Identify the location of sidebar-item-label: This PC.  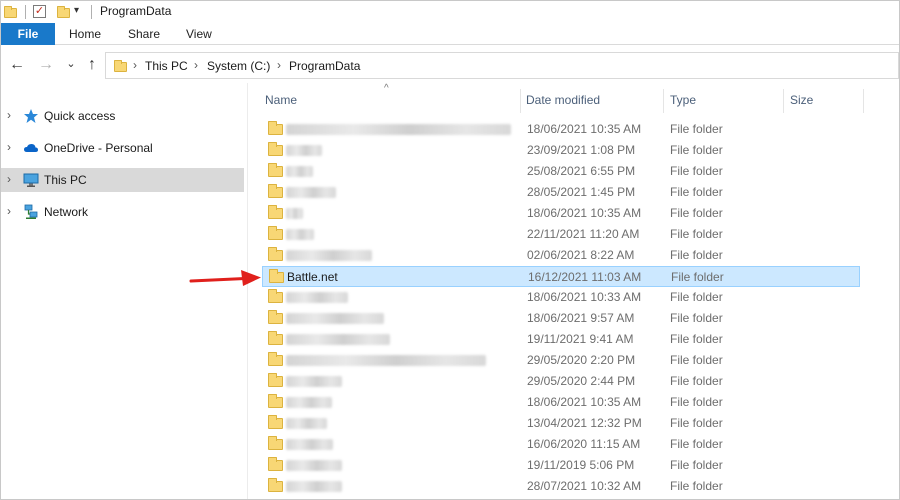
(65, 180).